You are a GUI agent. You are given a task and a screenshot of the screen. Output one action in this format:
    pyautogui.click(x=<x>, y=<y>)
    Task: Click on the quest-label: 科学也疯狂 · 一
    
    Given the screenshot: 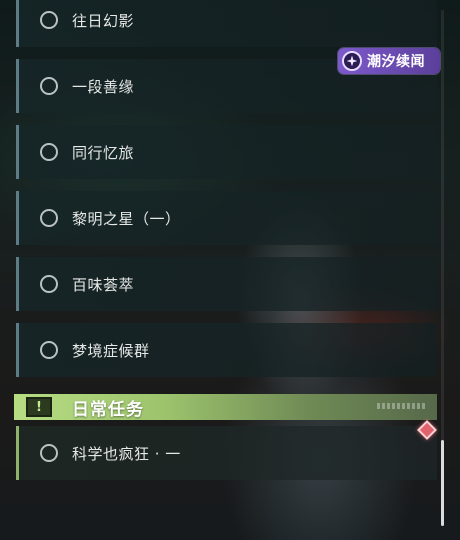 What is the action you would take?
    pyautogui.click(x=126, y=453)
    